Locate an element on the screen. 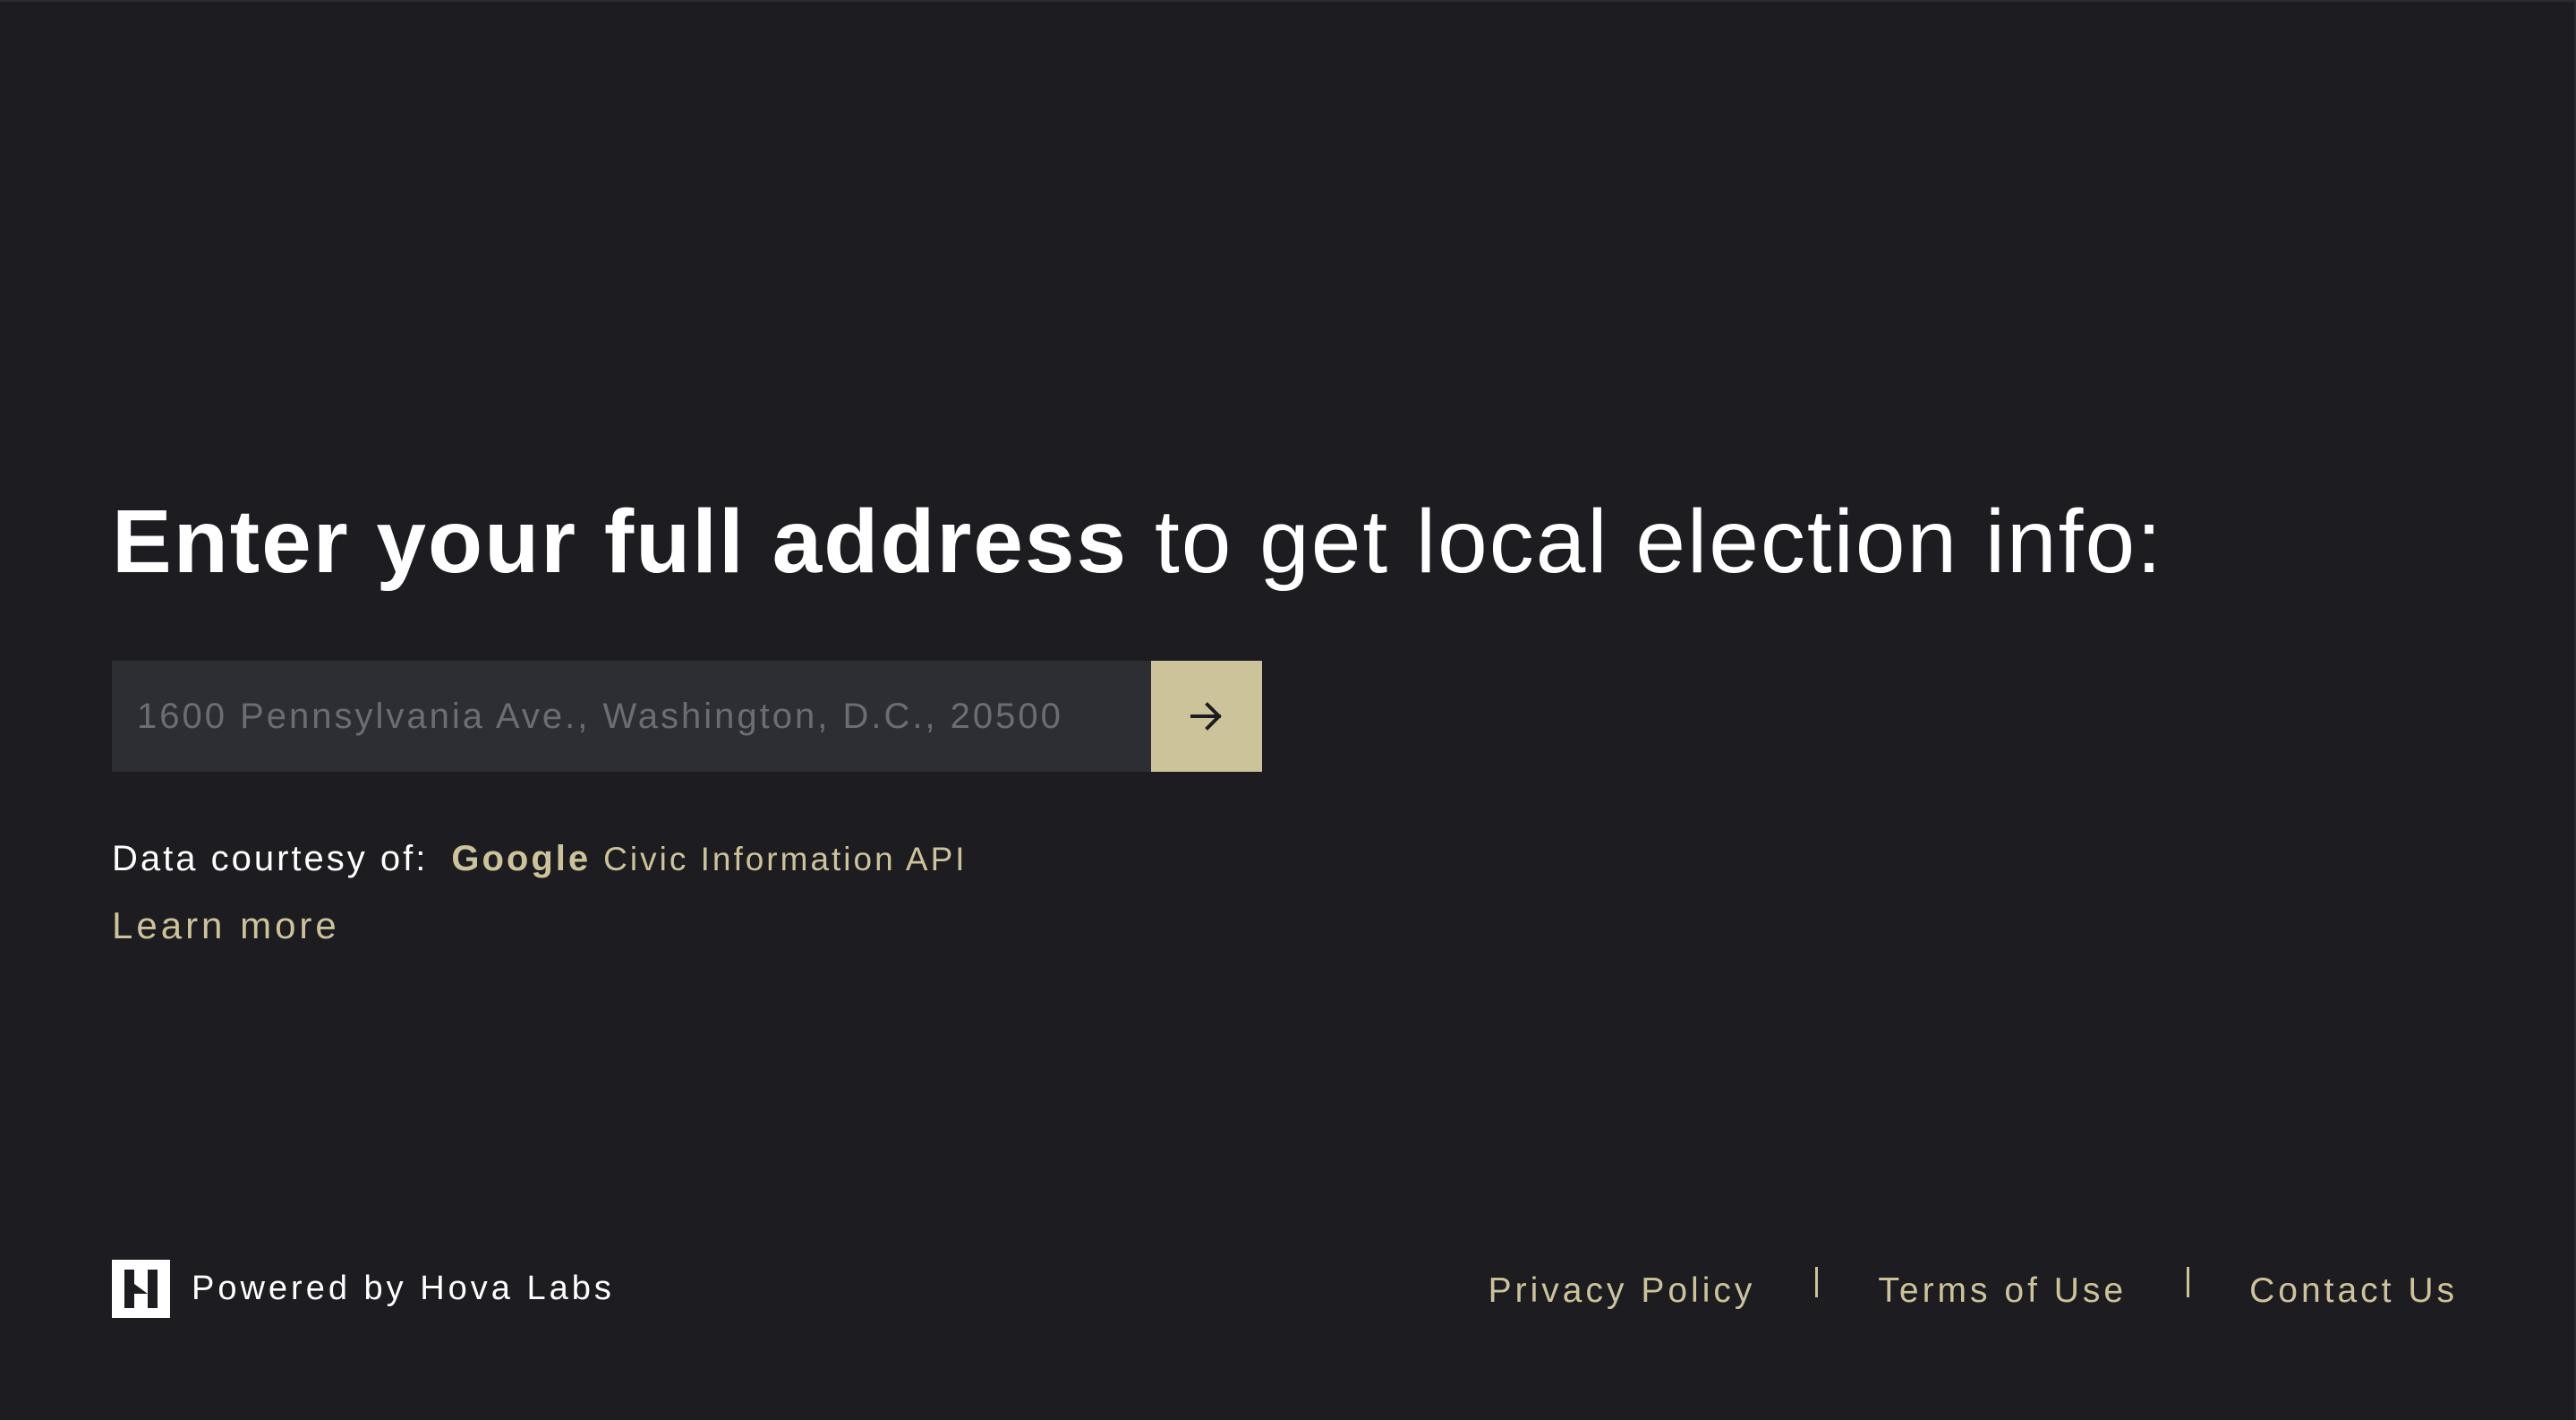 The image size is (2576, 1420). footer-links: Privacy Policy Terms of Use Contact Us is located at coordinates (1973, 1289).